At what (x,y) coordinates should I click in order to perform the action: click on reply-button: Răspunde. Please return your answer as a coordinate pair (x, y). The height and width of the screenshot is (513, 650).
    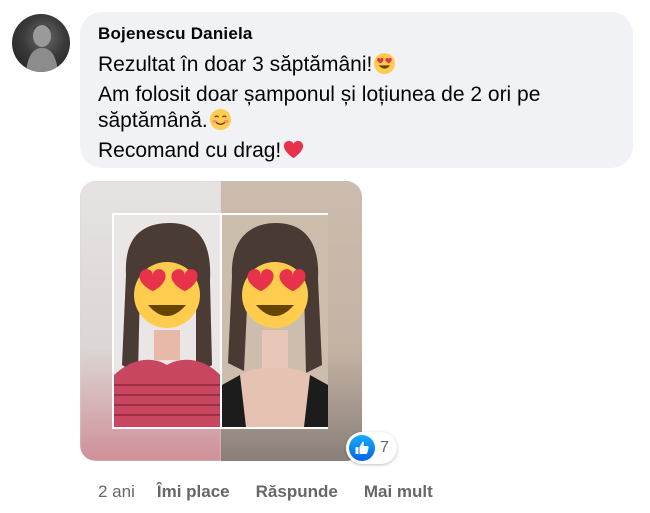
    Looking at the image, I should click on (297, 492).